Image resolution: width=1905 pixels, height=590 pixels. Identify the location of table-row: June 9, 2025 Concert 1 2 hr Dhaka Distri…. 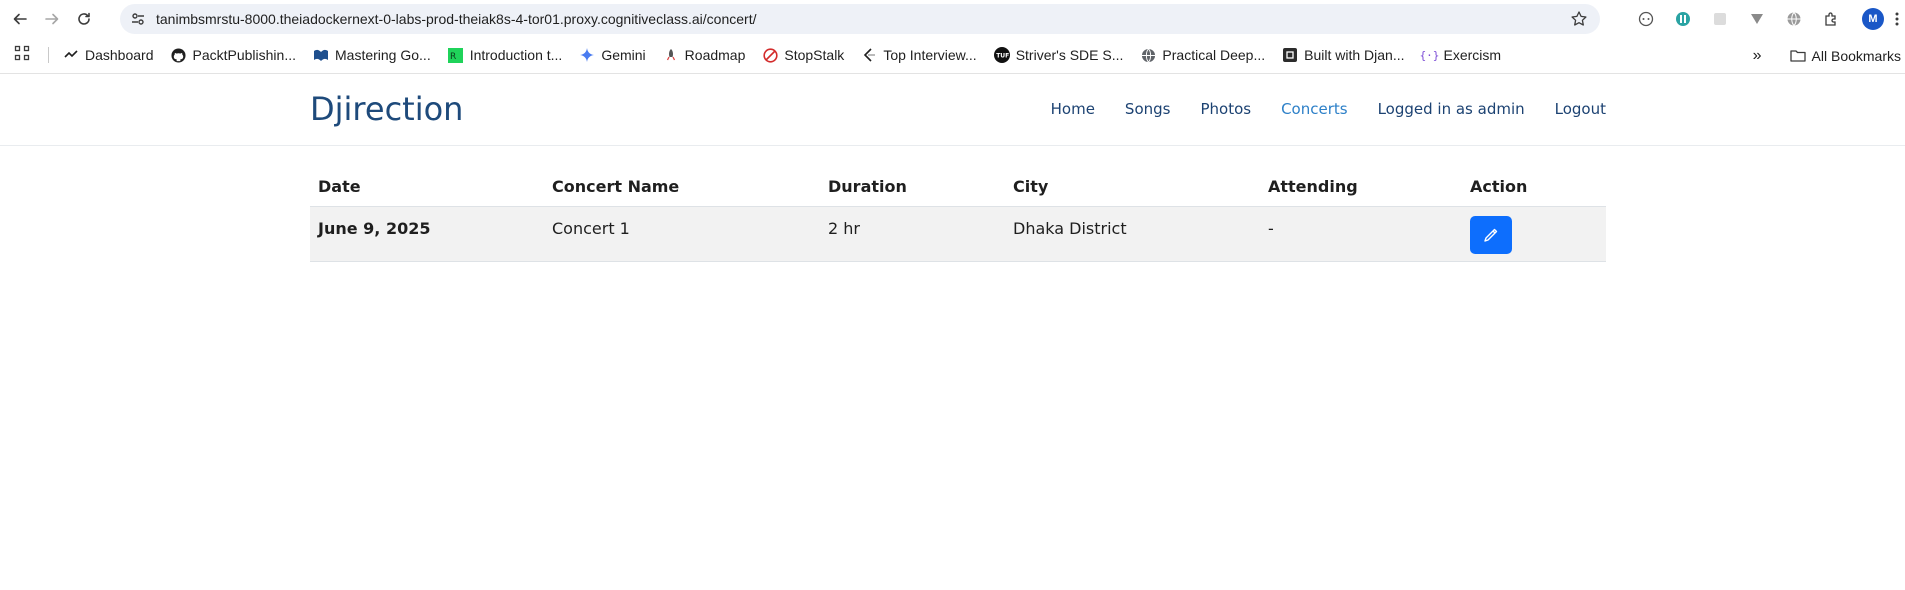
(958, 234).